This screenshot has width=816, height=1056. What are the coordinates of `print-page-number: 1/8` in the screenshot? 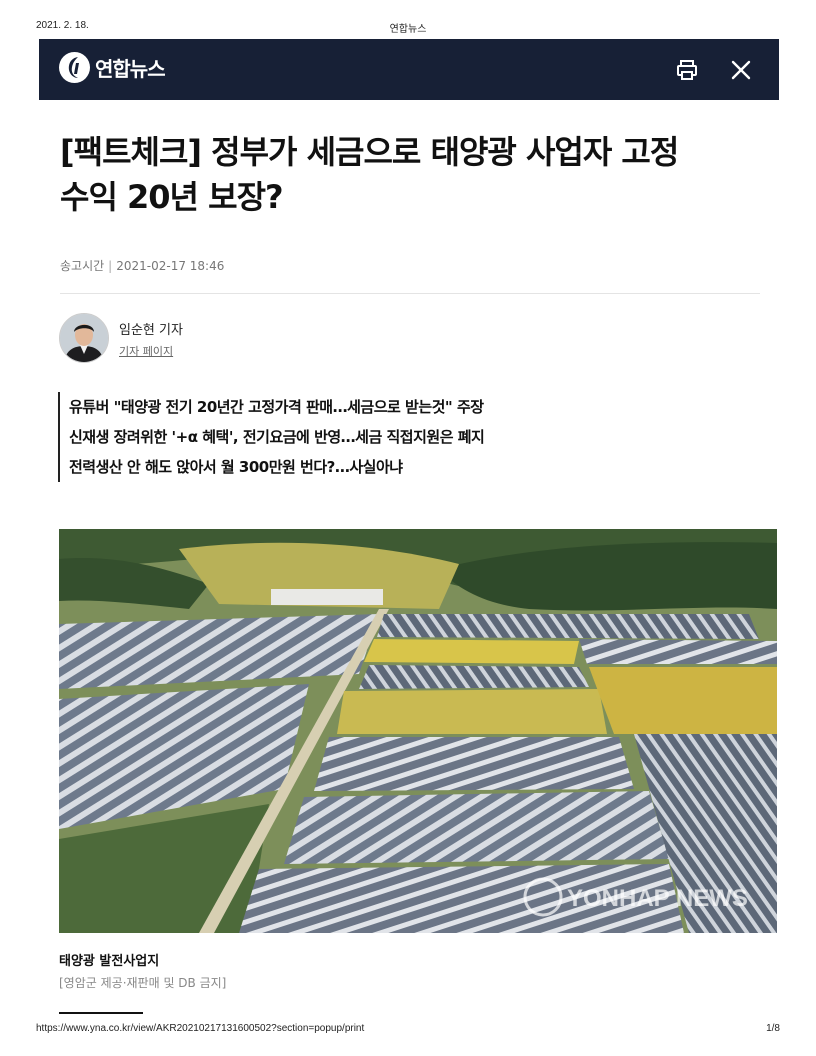 It's located at (773, 1028).